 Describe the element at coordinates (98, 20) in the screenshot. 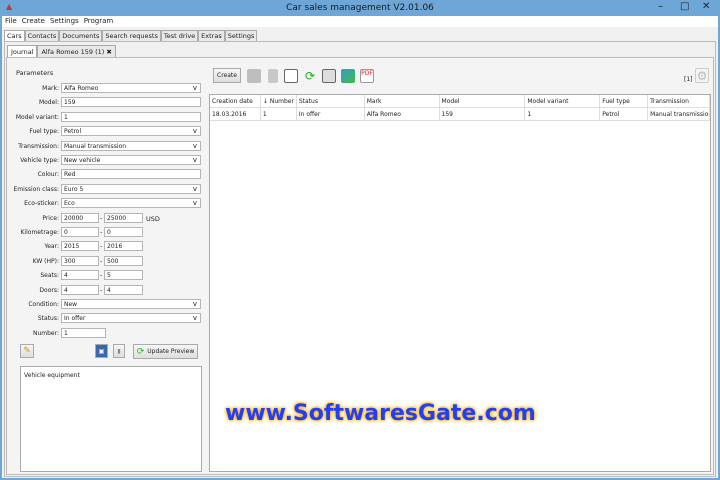

I see `menu-program: Program` at that location.